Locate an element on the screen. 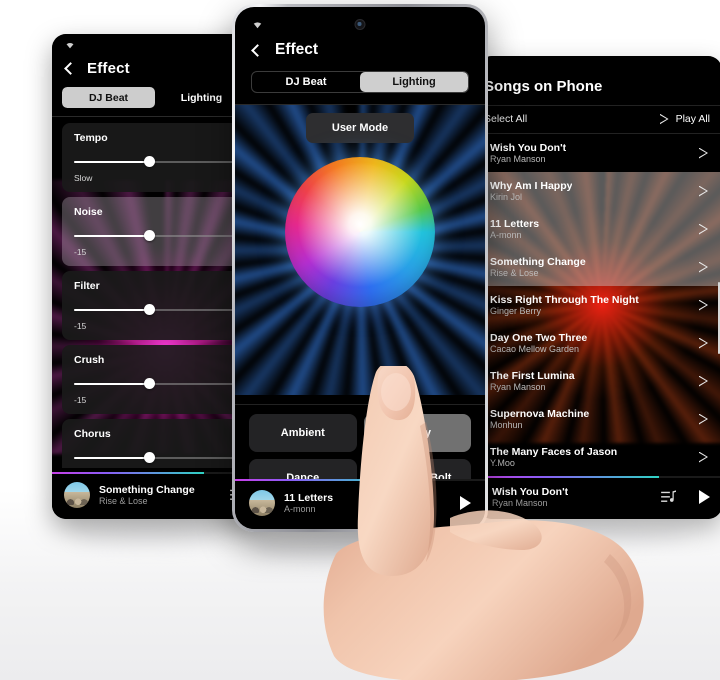 The width and height of the screenshot is (720, 680). now-playing-artist: Rise & Lose is located at coordinates (123, 501).